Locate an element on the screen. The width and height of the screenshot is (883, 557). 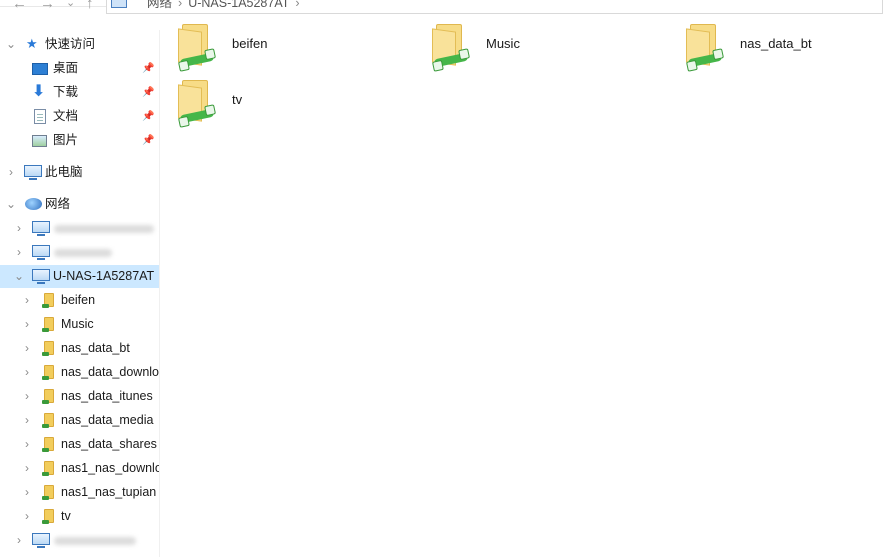
nav-label: nas_data_shares is located at coordinates (109, 444).